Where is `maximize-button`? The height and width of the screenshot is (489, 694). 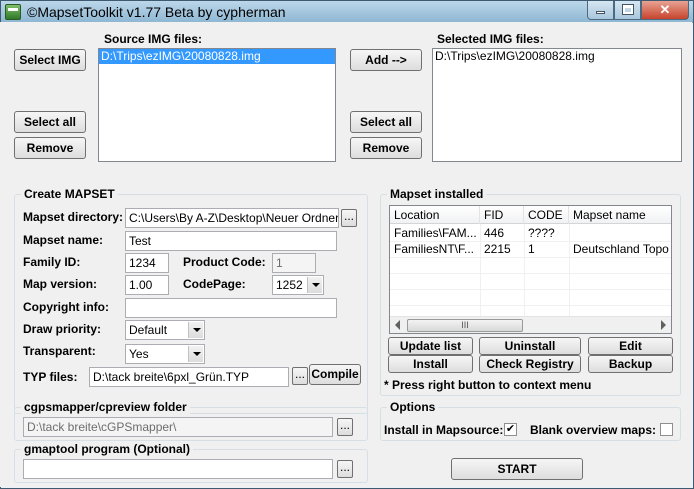
maximize-button is located at coordinates (627, 10).